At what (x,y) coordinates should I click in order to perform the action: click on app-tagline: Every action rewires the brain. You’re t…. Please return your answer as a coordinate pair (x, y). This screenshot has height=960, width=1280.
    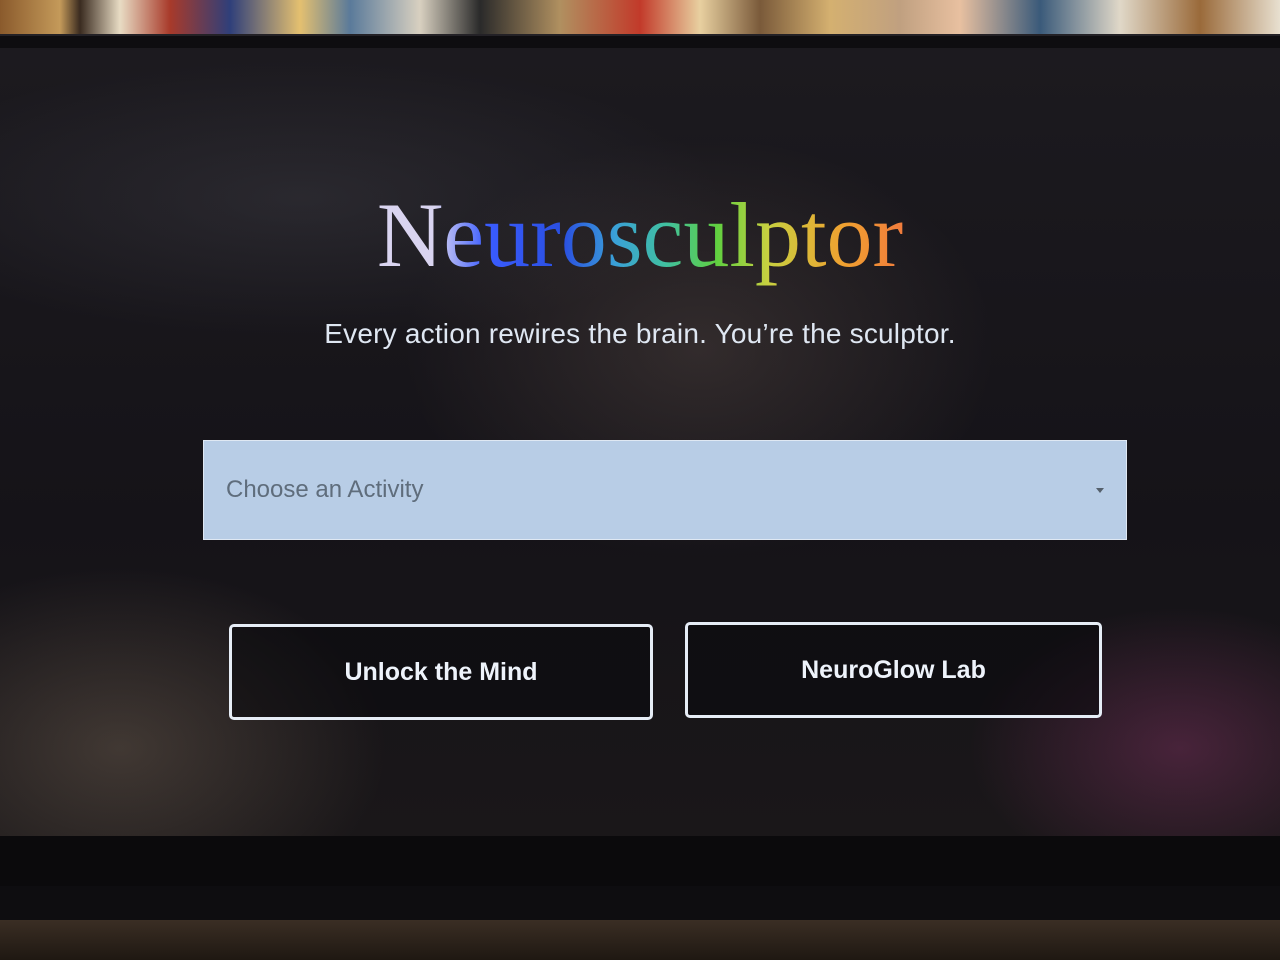
    Looking at the image, I should click on (640, 333).